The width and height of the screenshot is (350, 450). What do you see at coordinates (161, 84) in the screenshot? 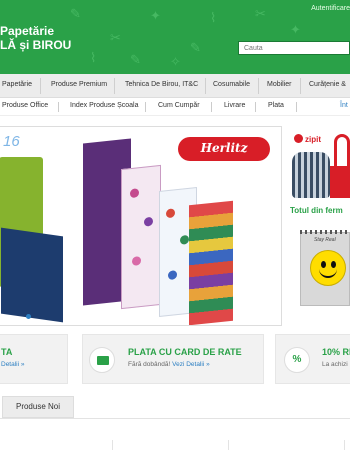
I see `nav-item-tehnica-de-birou: Tehnica De Birou, IT&C` at bounding box center [161, 84].